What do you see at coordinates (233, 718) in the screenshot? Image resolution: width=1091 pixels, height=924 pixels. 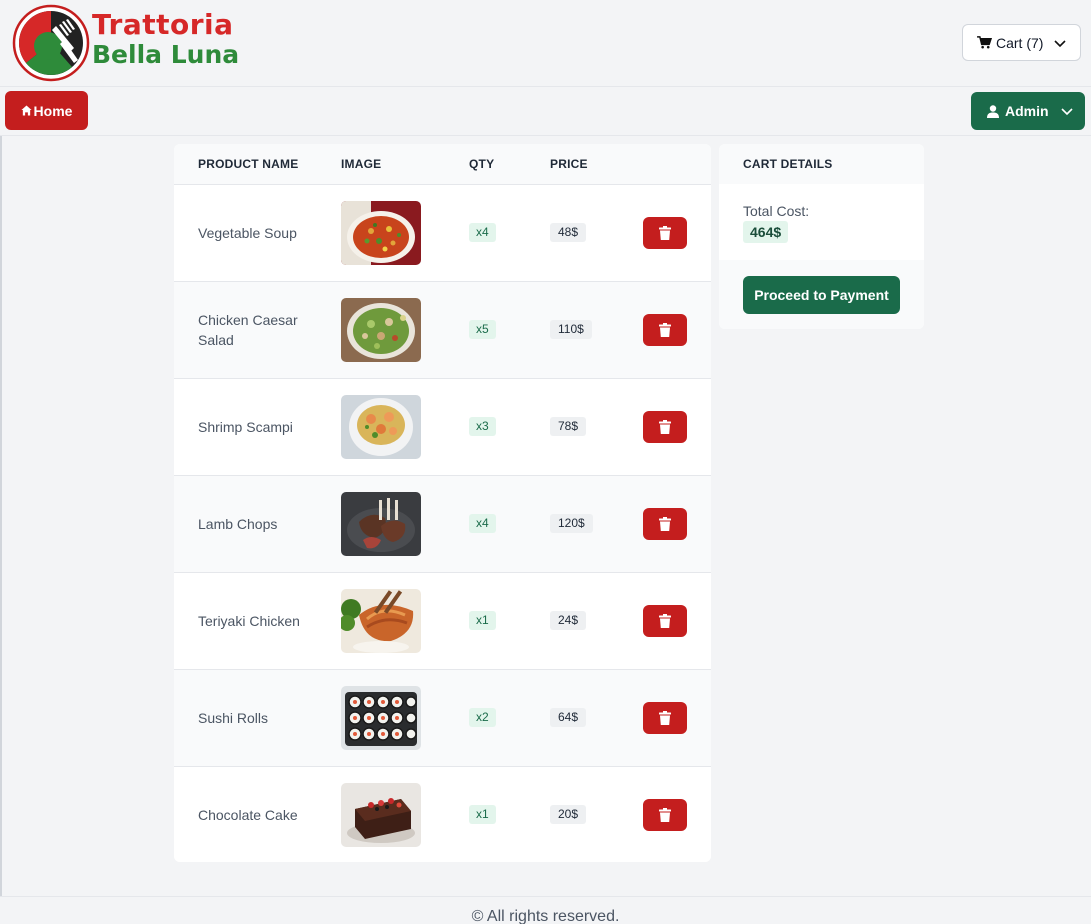 I see `product-name: Sushi Rolls` at bounding box center [233, 718].